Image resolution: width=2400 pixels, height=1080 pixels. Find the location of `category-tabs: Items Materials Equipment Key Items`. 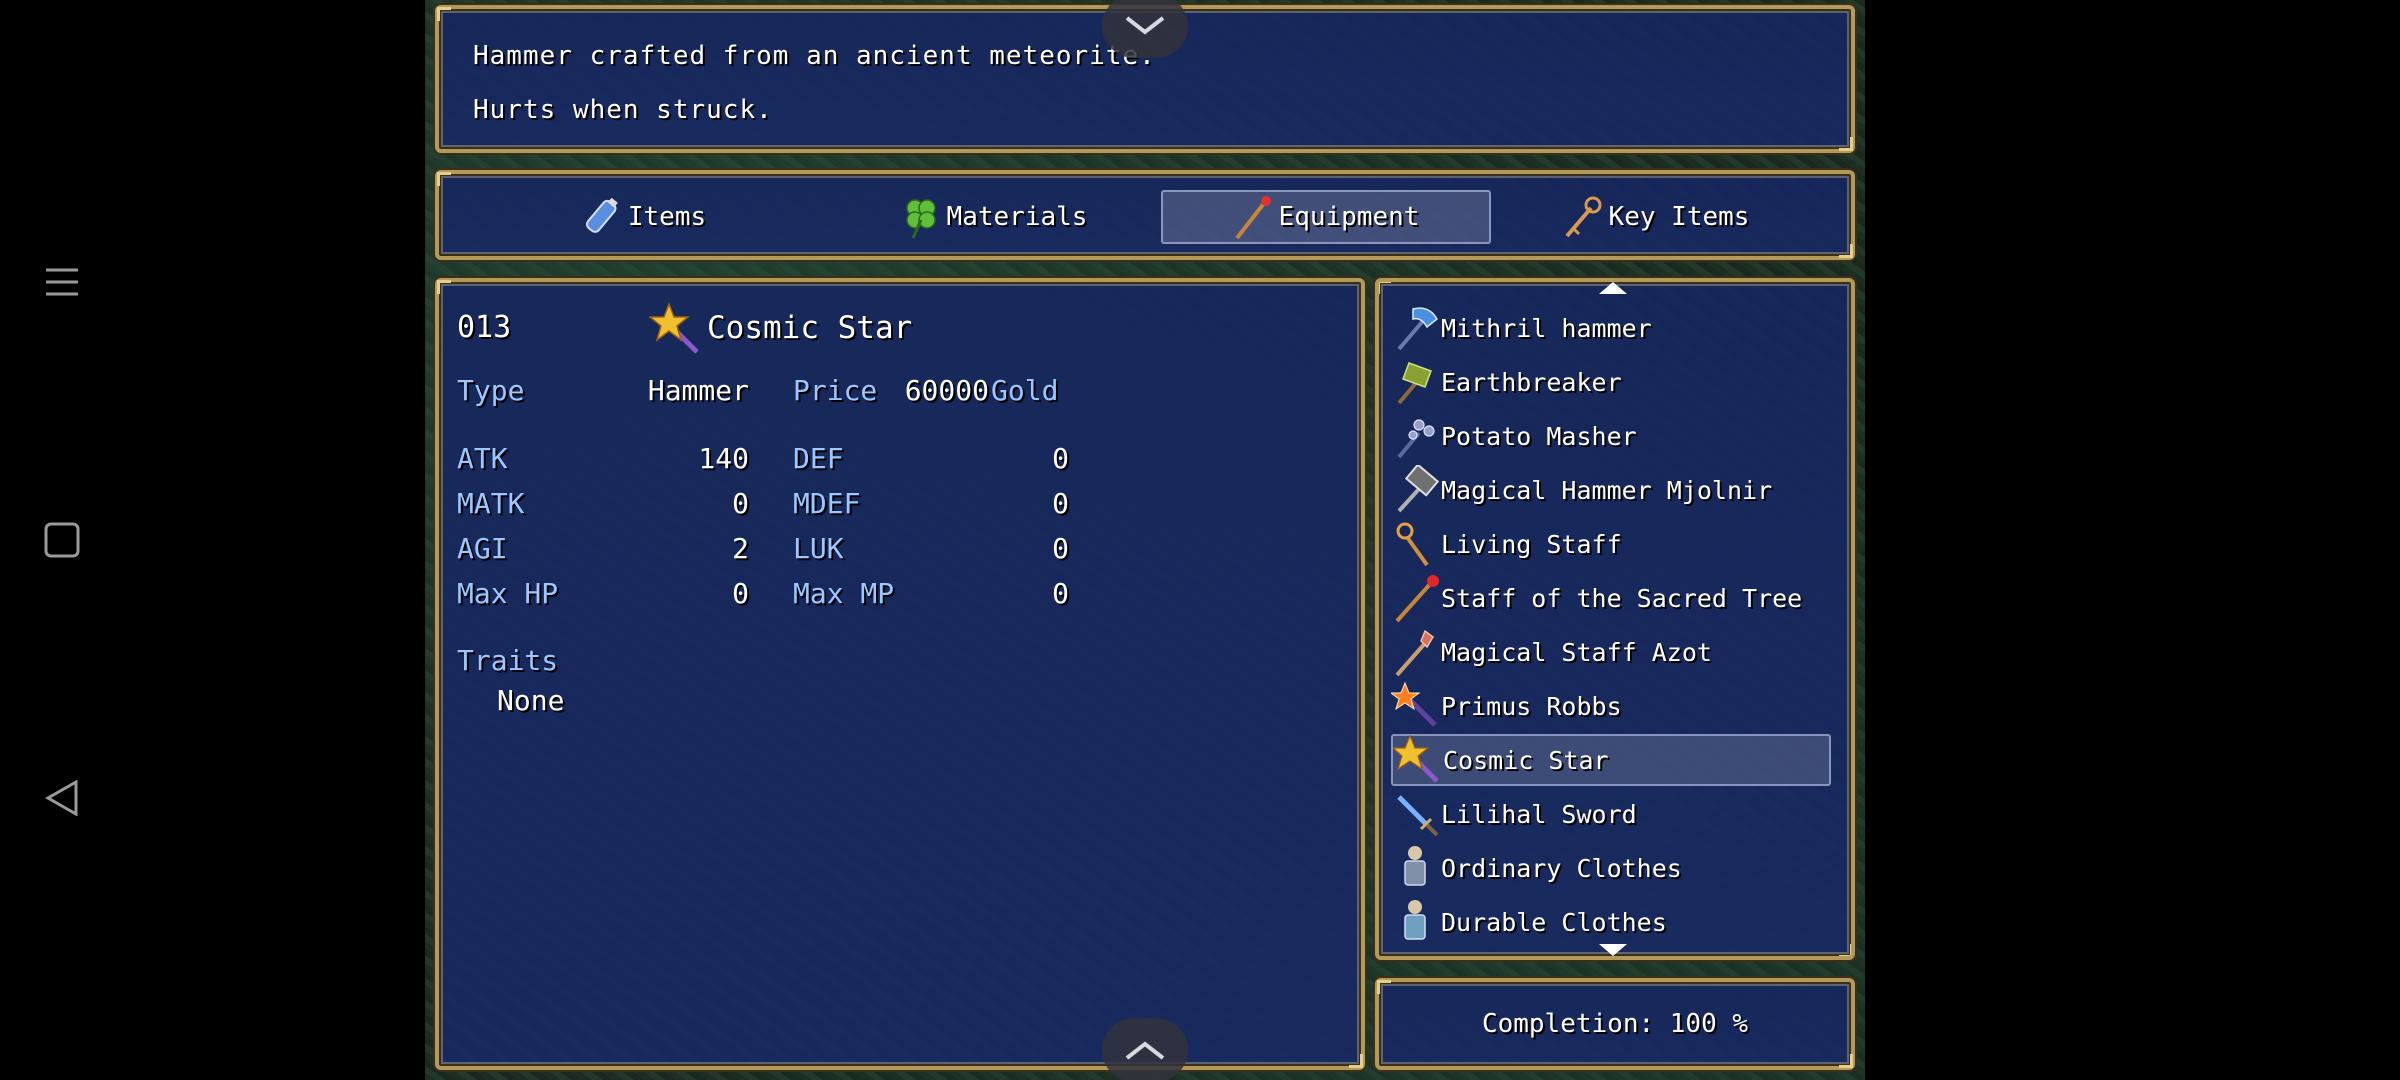

category-tabs: Items Materials Equipment Key Items is located at coordinates (1145, 215).